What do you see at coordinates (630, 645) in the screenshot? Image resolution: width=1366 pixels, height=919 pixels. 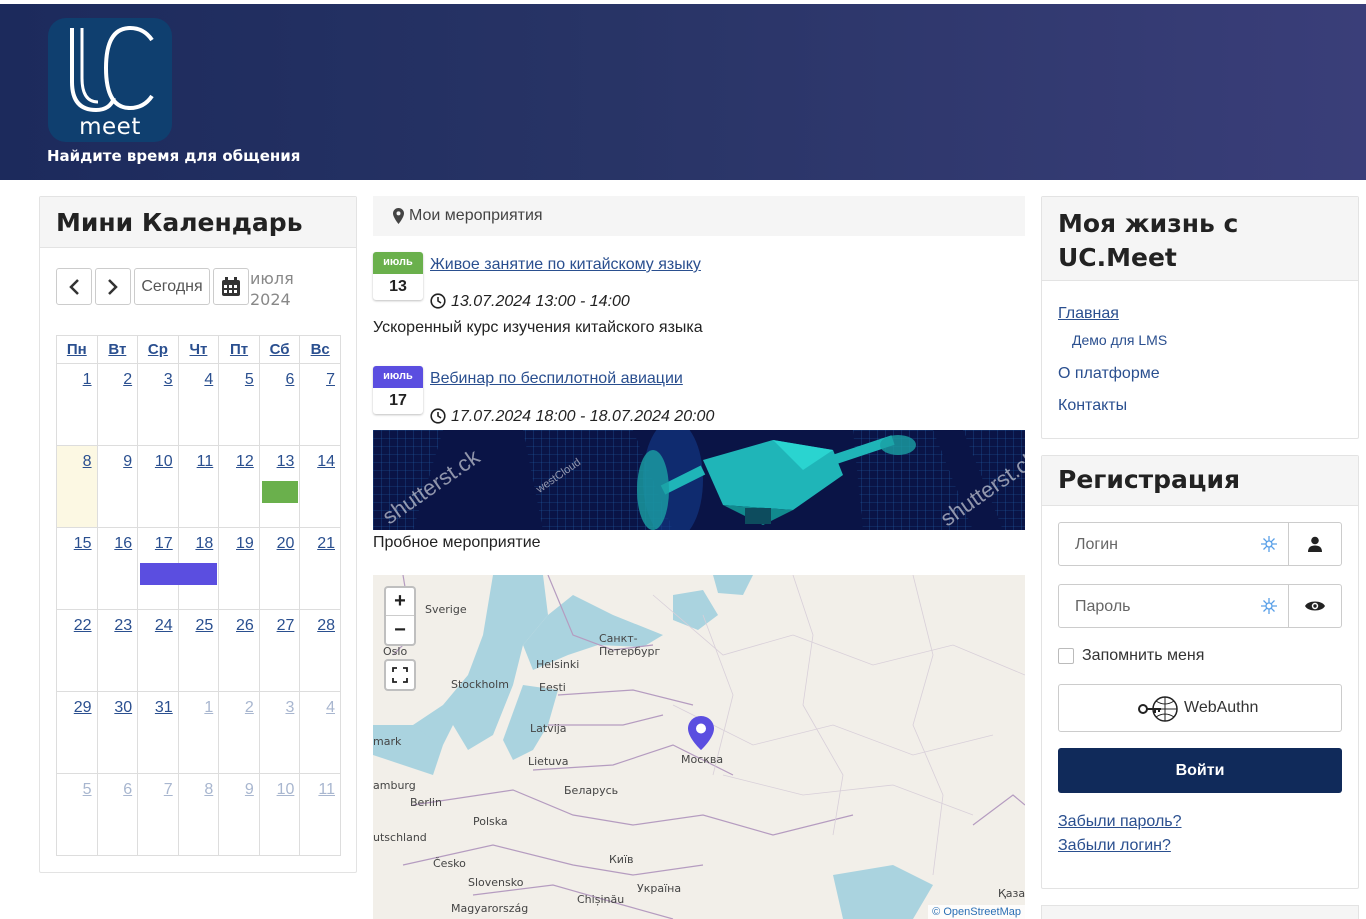 I see `map-label: Санкт-Петербург` at bounding box center [630, 645].